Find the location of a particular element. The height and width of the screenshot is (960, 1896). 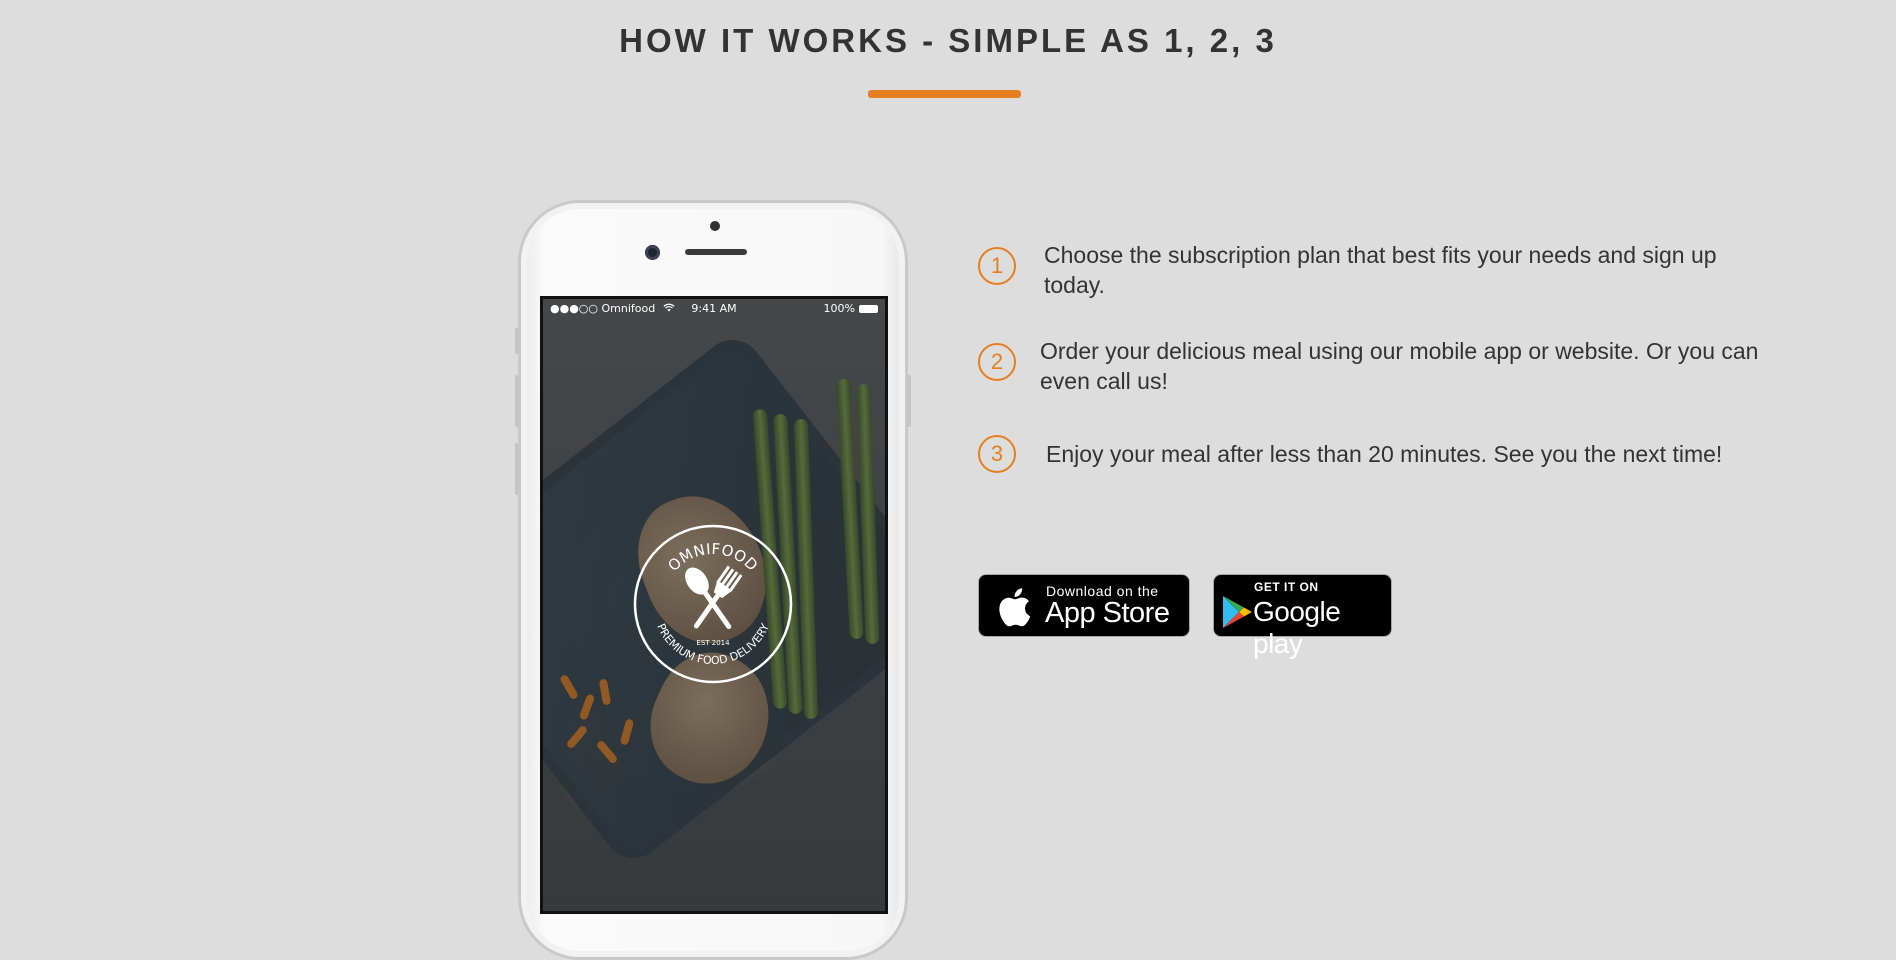

battery-percentage: 100% is located at coordinates (839, 308).